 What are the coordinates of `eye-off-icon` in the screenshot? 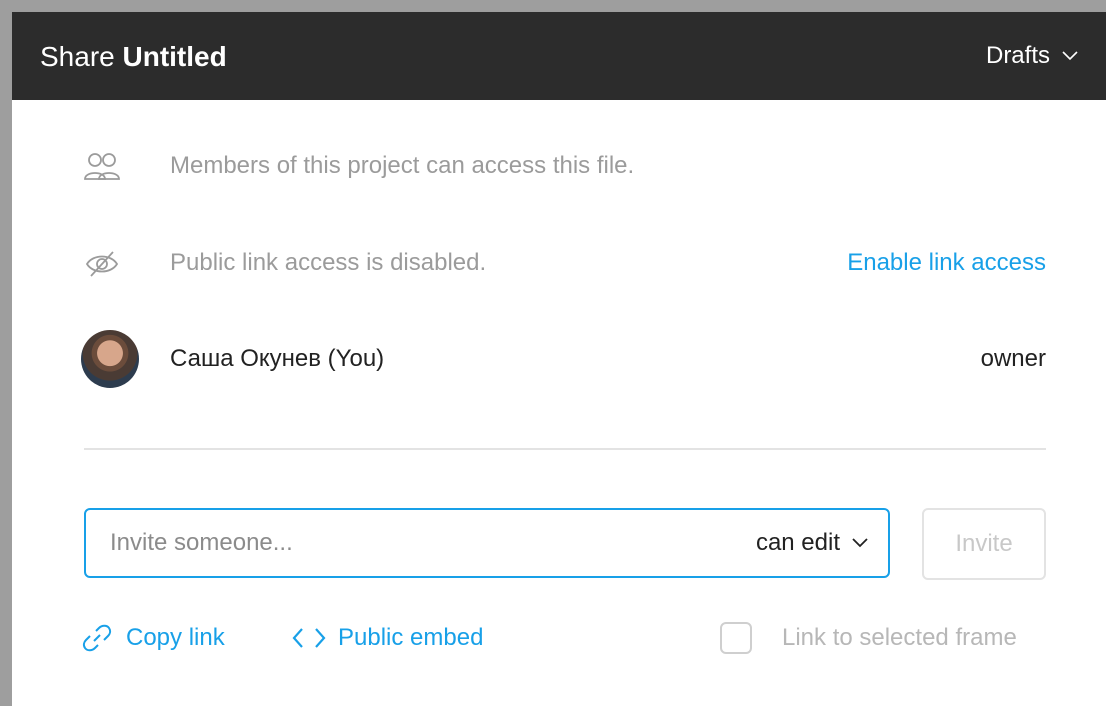 It's located at (102, 263).